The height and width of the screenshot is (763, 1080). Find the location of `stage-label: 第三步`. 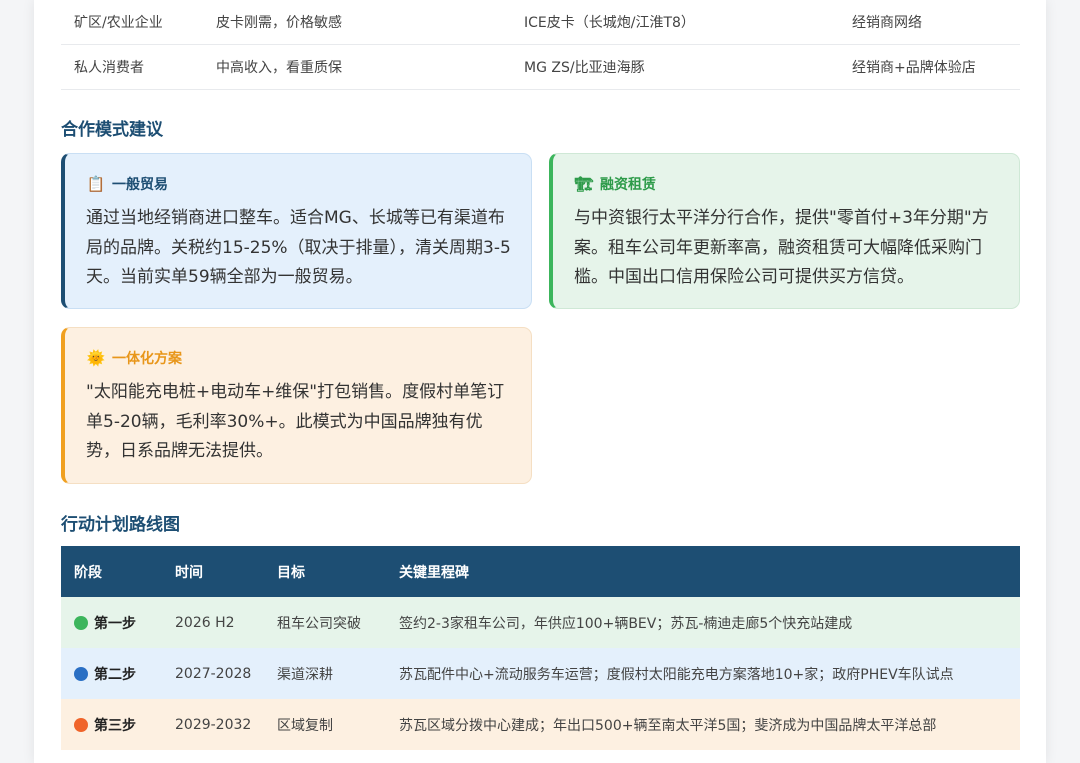

stage-label: 第三步 is located at coordinates (115, 725).